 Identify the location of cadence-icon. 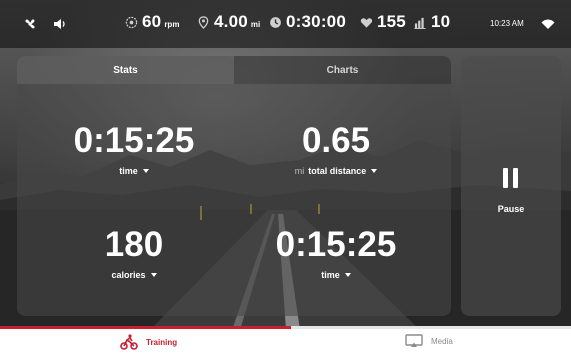
(131, 22).